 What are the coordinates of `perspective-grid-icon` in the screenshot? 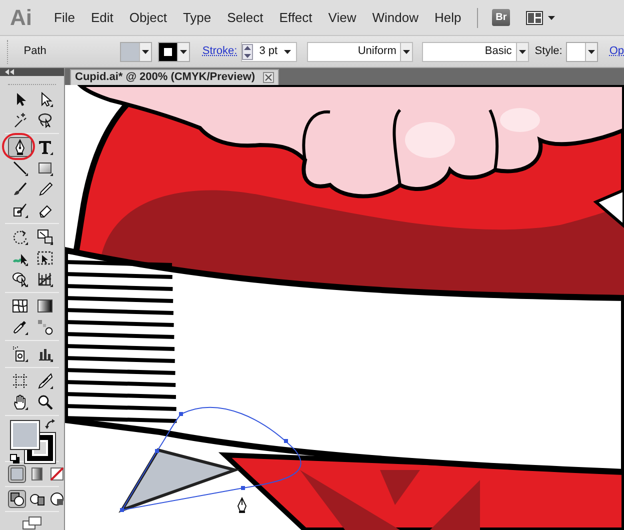 It's located at (44, 278).